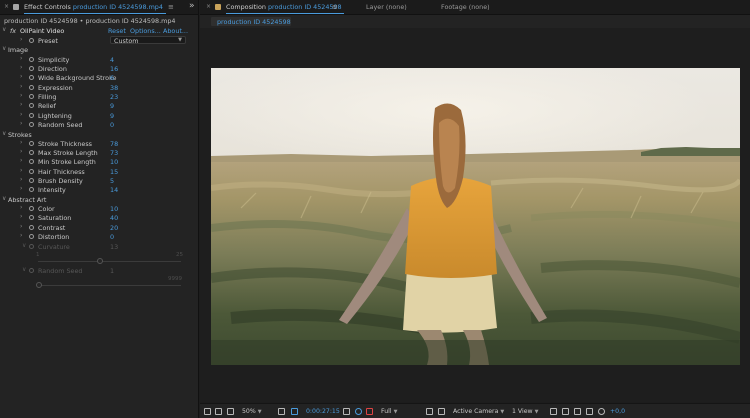 This screenshot has width=750, height=418. Describe the element at coordinates (251, 21) in the screenshot. I see `composition-subtab: production ID 4524598` at that location.